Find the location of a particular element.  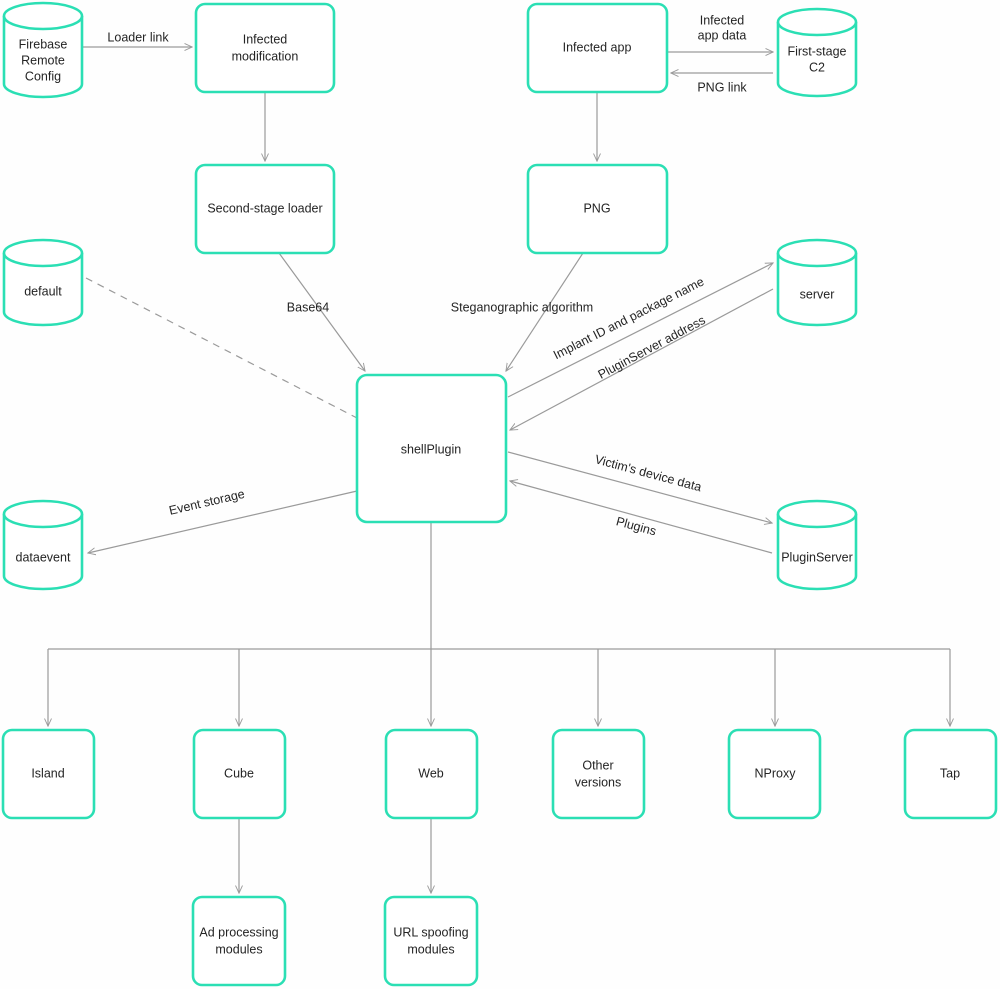

node-label-ad-processing-modules-line2: modules is located at coordinates (238, 949).